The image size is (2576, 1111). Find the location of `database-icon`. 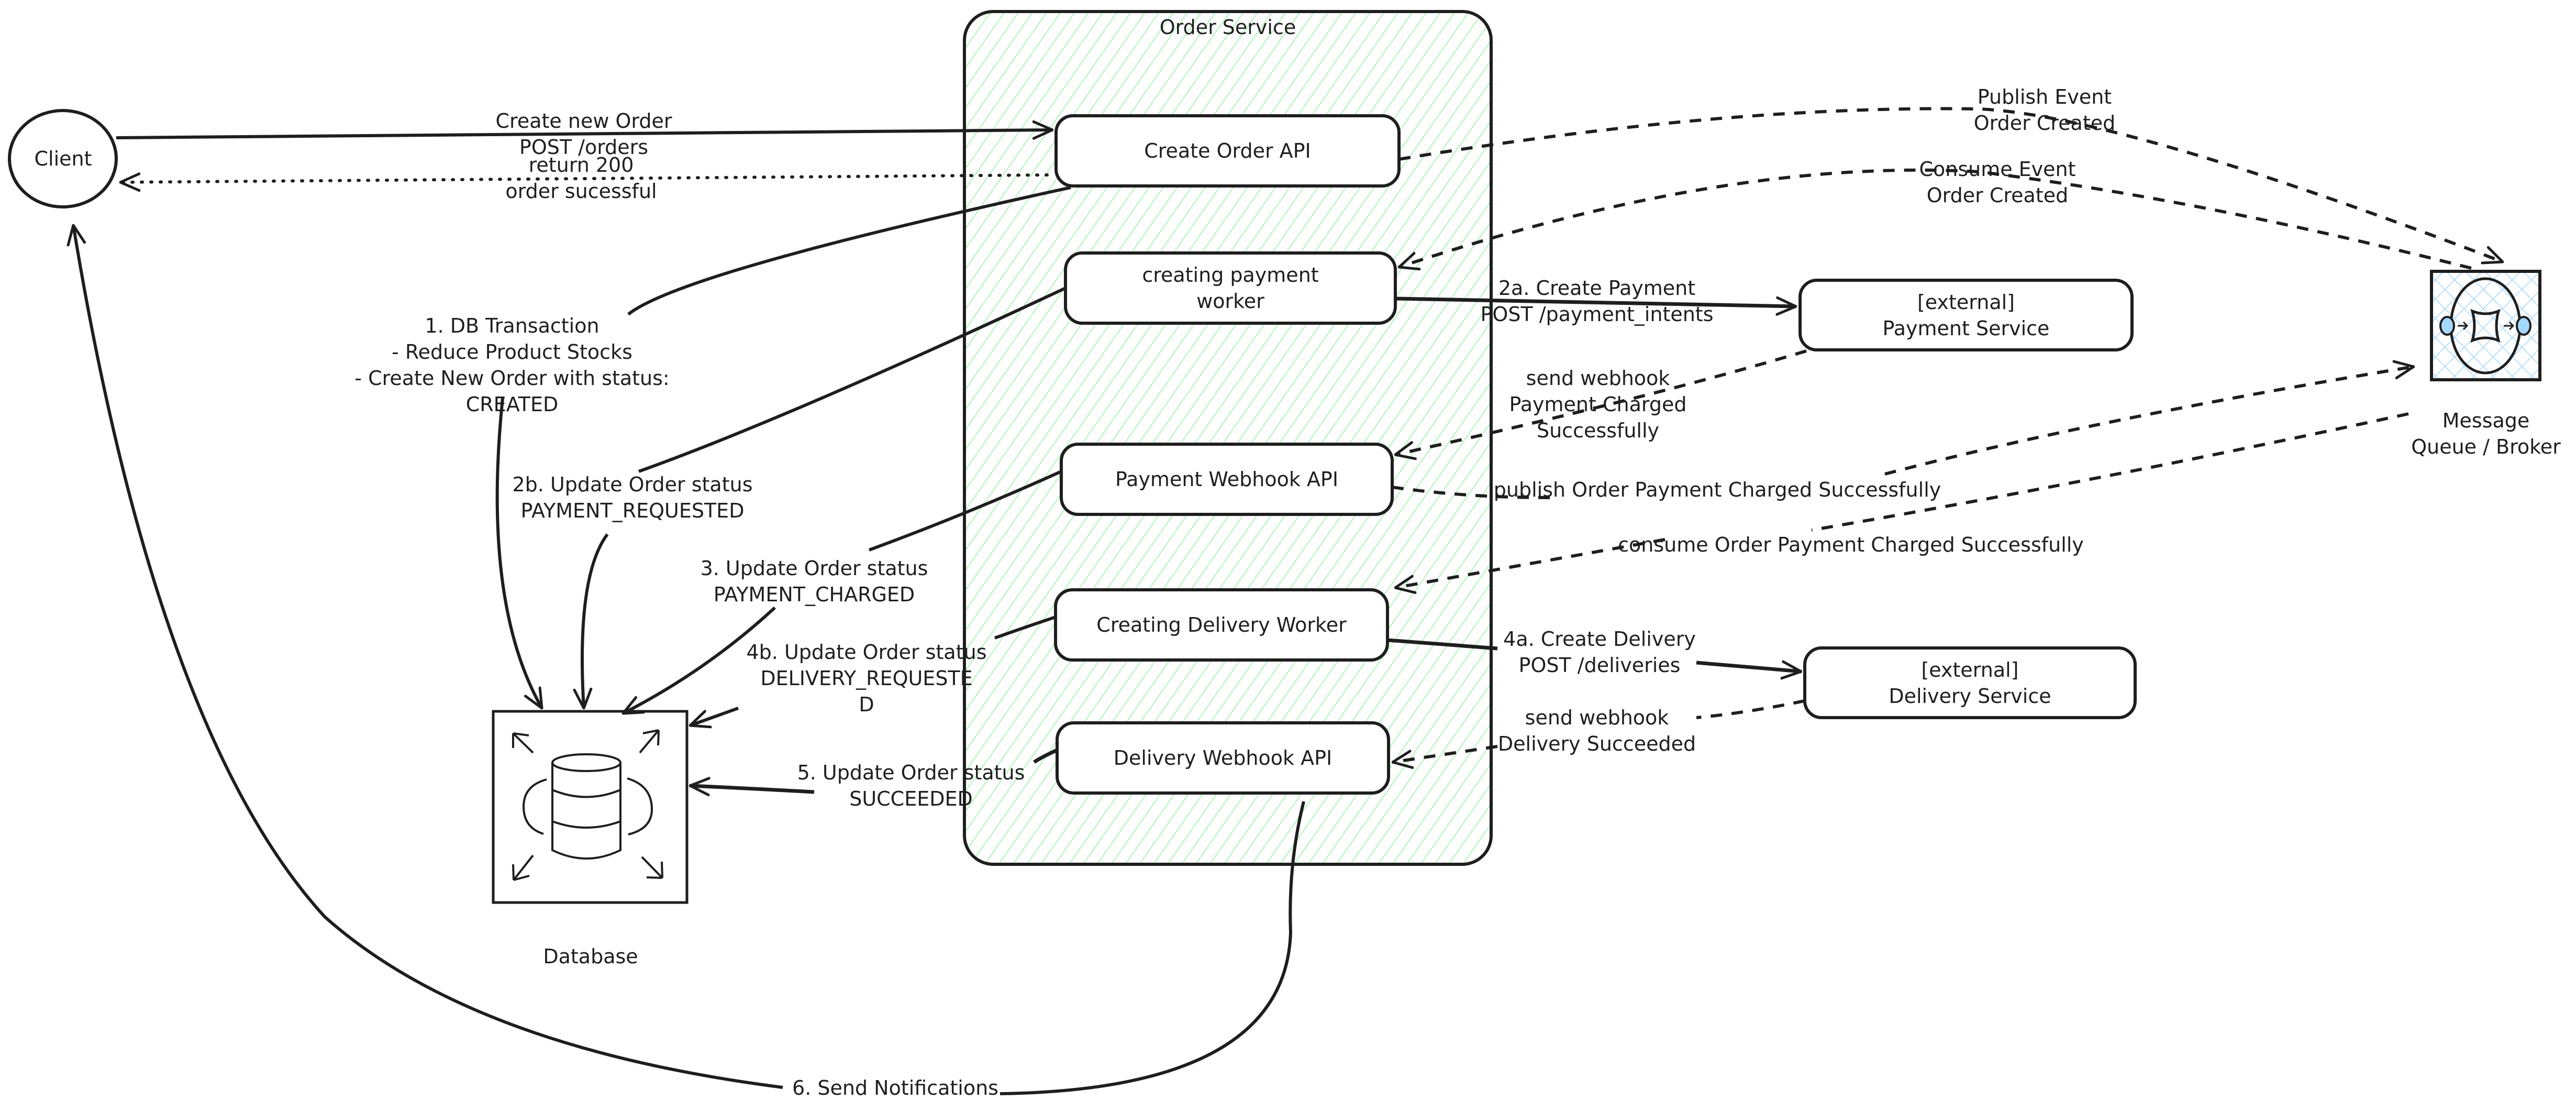

database-icon is located at coordinates (590, 807).